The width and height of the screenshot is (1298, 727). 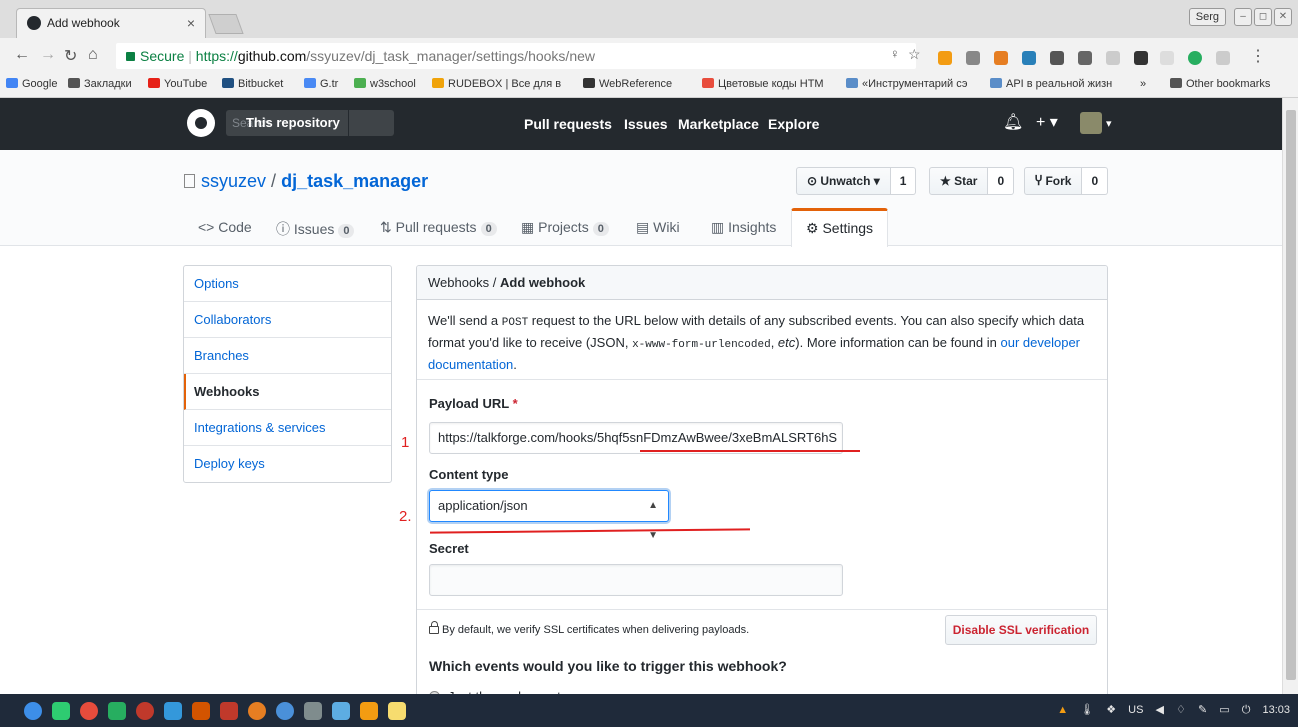 What do you see at coordinates (31, 84) in the screenshot?
I see `bookmark-item: Google` at bounding box center [31, 84].